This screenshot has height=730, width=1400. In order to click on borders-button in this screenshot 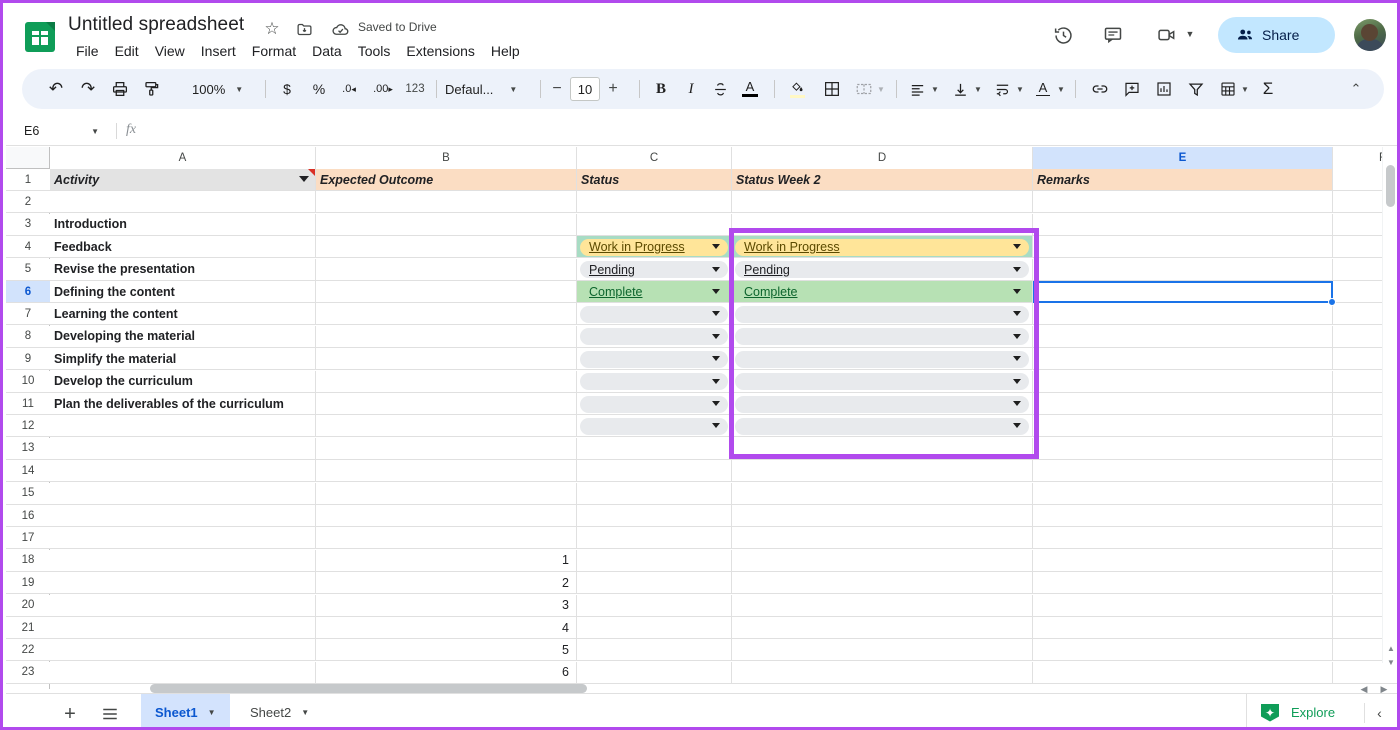, I will do `click(832, 89)`.